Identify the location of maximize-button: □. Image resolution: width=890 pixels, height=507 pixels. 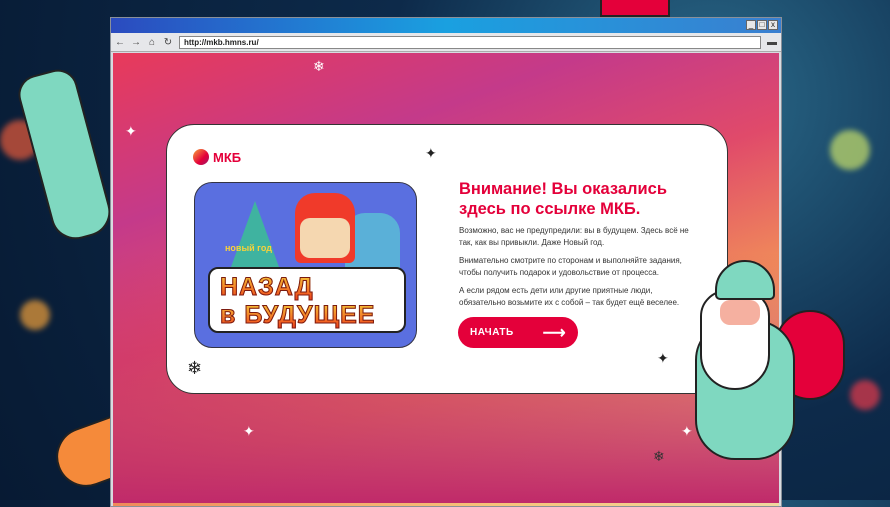
(762, 25).